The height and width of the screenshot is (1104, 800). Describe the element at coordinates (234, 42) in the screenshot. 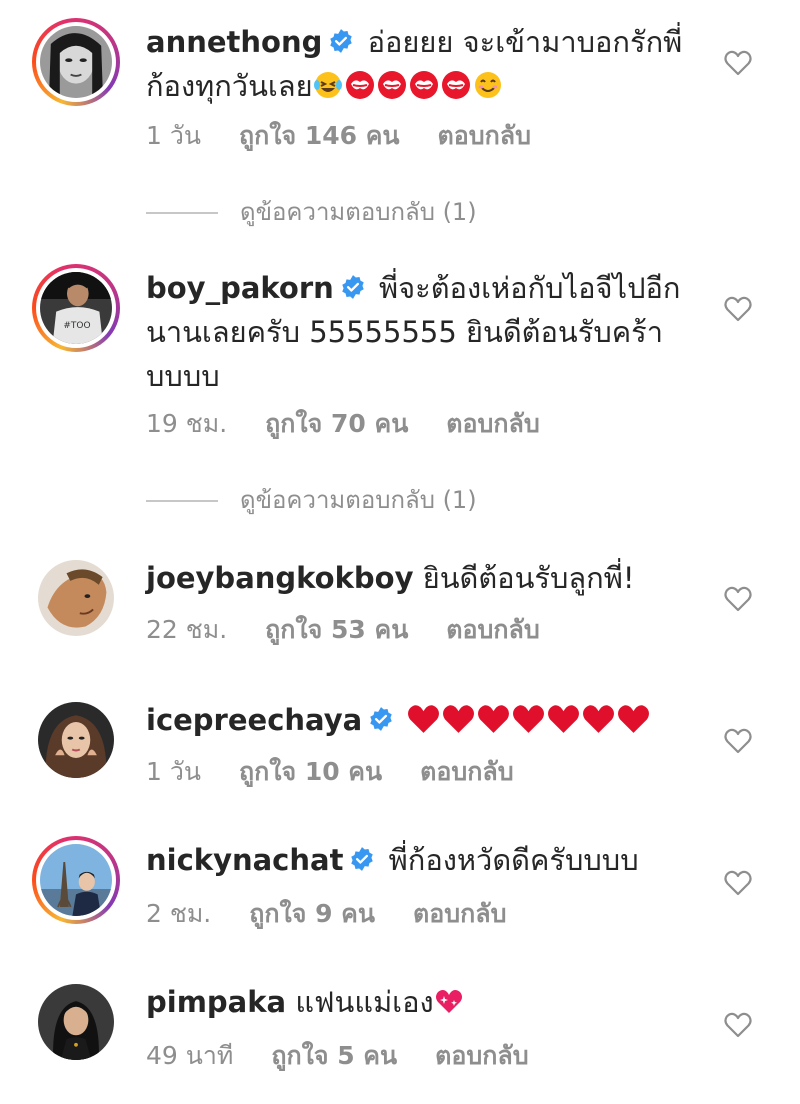

I see `username: annethong` at that location.